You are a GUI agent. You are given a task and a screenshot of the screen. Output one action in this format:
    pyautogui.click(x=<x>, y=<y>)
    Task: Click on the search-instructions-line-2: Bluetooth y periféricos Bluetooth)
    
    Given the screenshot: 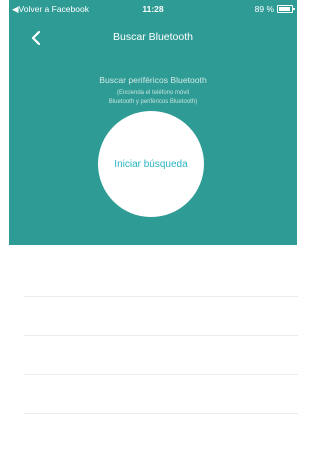 What is the action you would take?
    pyautogui.click(x=153, y=102)
    